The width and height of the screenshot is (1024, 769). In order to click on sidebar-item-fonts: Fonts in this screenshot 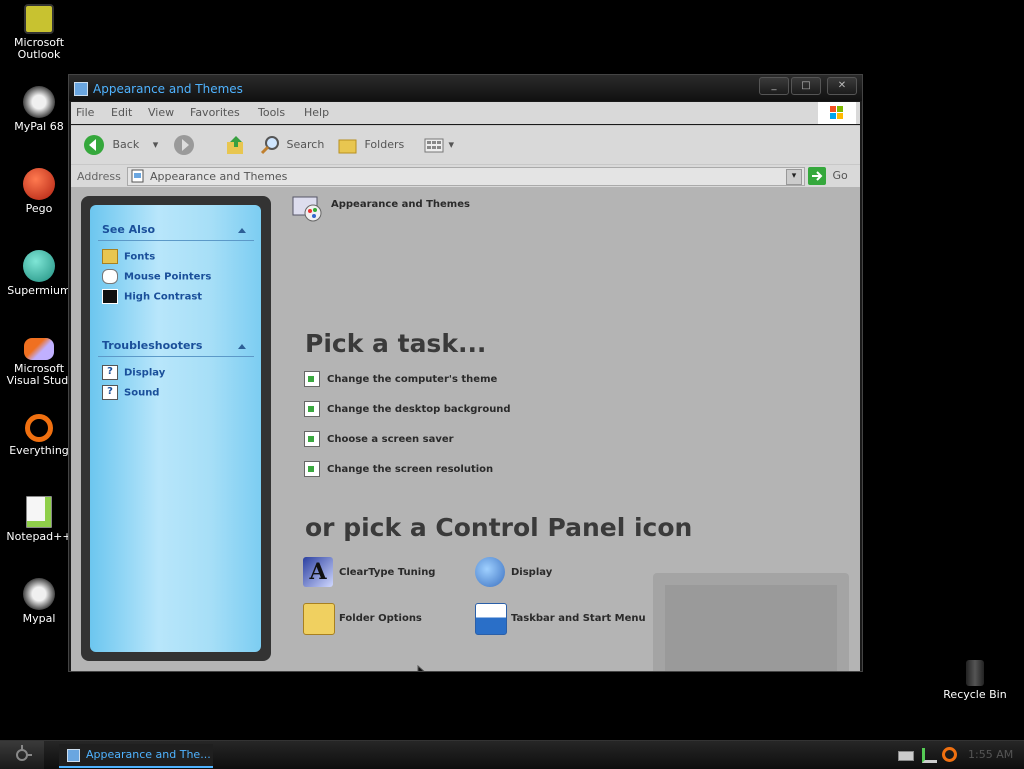, I will do `click(128, 257)`.